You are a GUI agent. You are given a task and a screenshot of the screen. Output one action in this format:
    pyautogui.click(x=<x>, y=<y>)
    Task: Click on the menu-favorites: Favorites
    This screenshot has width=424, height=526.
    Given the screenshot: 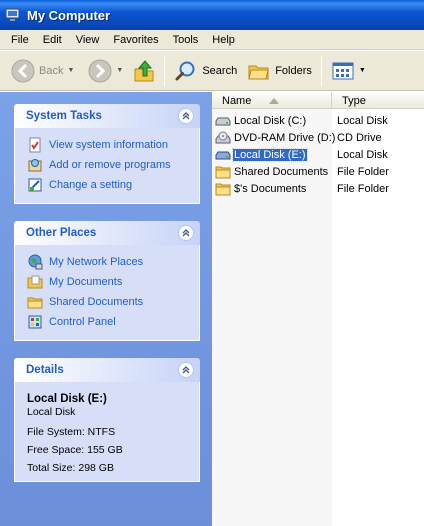 What is the action you would take?
    pyautogui.click(x=135, y=40)
    